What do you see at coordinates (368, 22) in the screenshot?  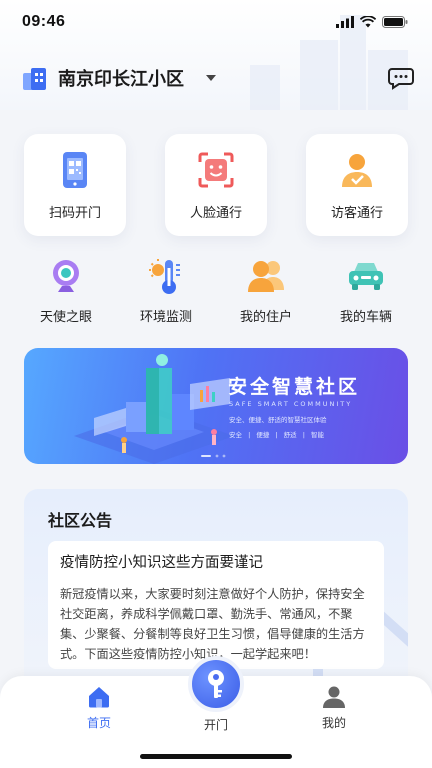 I see `wifi-icon` at bounding box center [368, 22].